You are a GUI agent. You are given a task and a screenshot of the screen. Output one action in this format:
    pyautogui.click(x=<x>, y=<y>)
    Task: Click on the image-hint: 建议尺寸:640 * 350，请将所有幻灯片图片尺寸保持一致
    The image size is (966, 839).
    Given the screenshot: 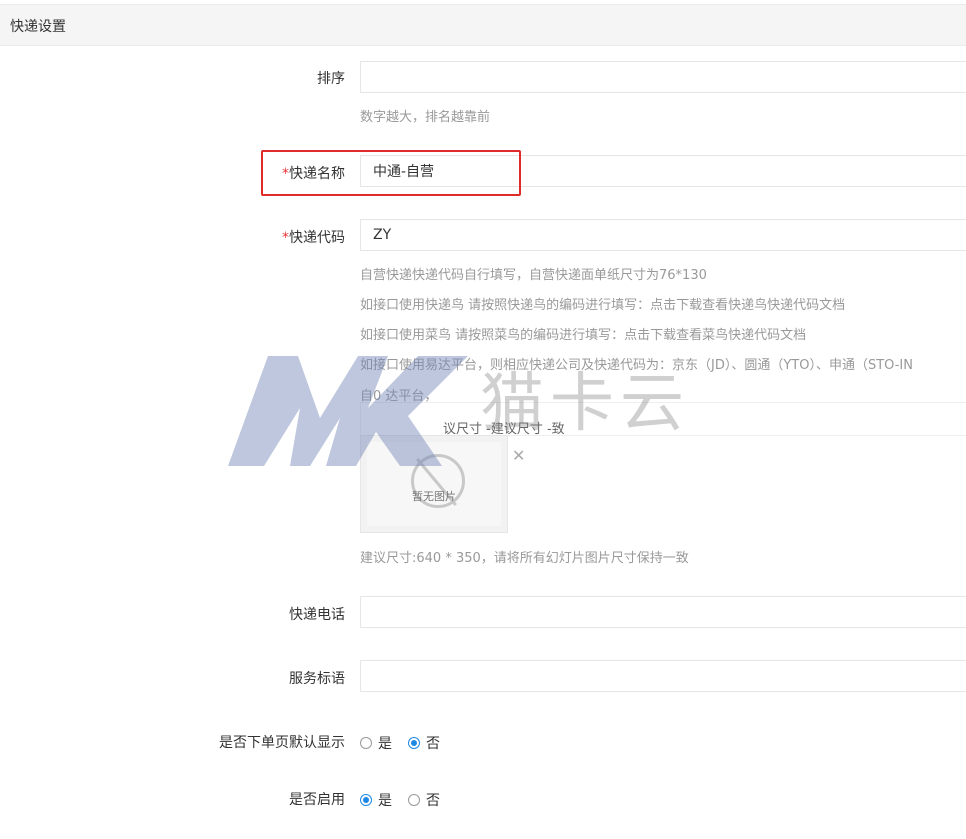 What is the action you would take?
    pyautogui.click(x=524, y=558)
    